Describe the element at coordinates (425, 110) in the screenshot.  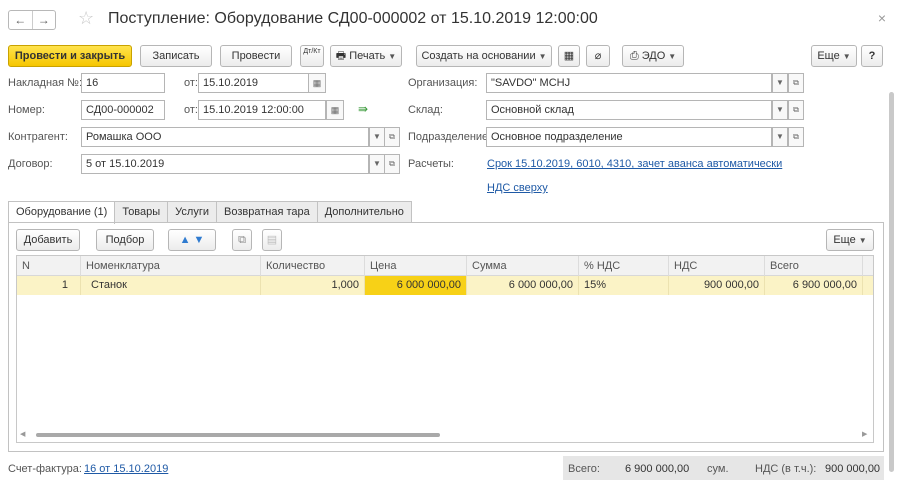
I see `warehouse-label: Склад:` at that location.